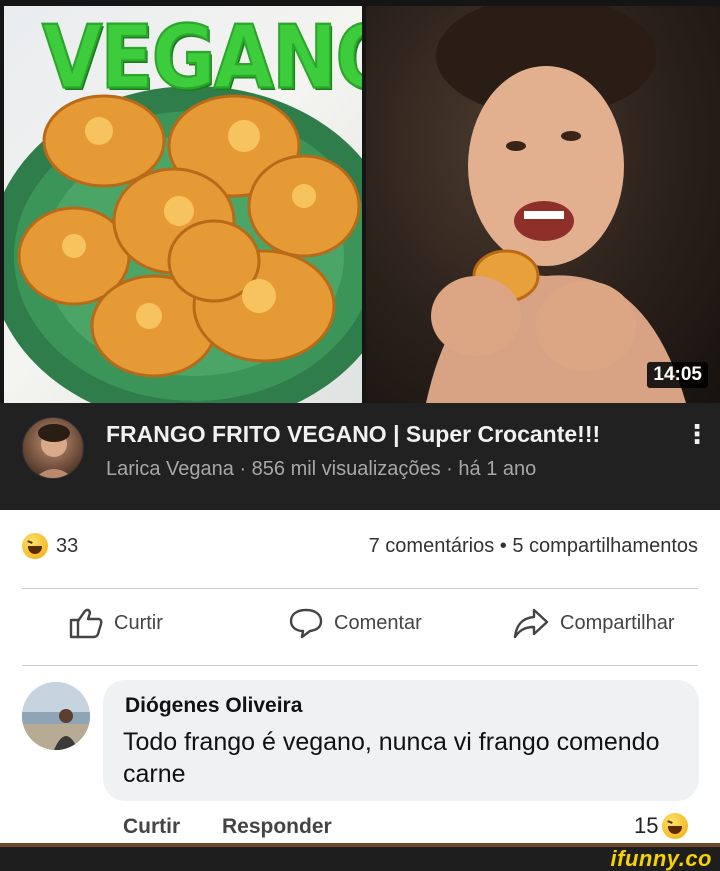 The height and width of the screenshot is (871, 720). I want to click on video-title: FRANGO FRITO VEGANO | Super Crocante!!!, so click(353, 434).